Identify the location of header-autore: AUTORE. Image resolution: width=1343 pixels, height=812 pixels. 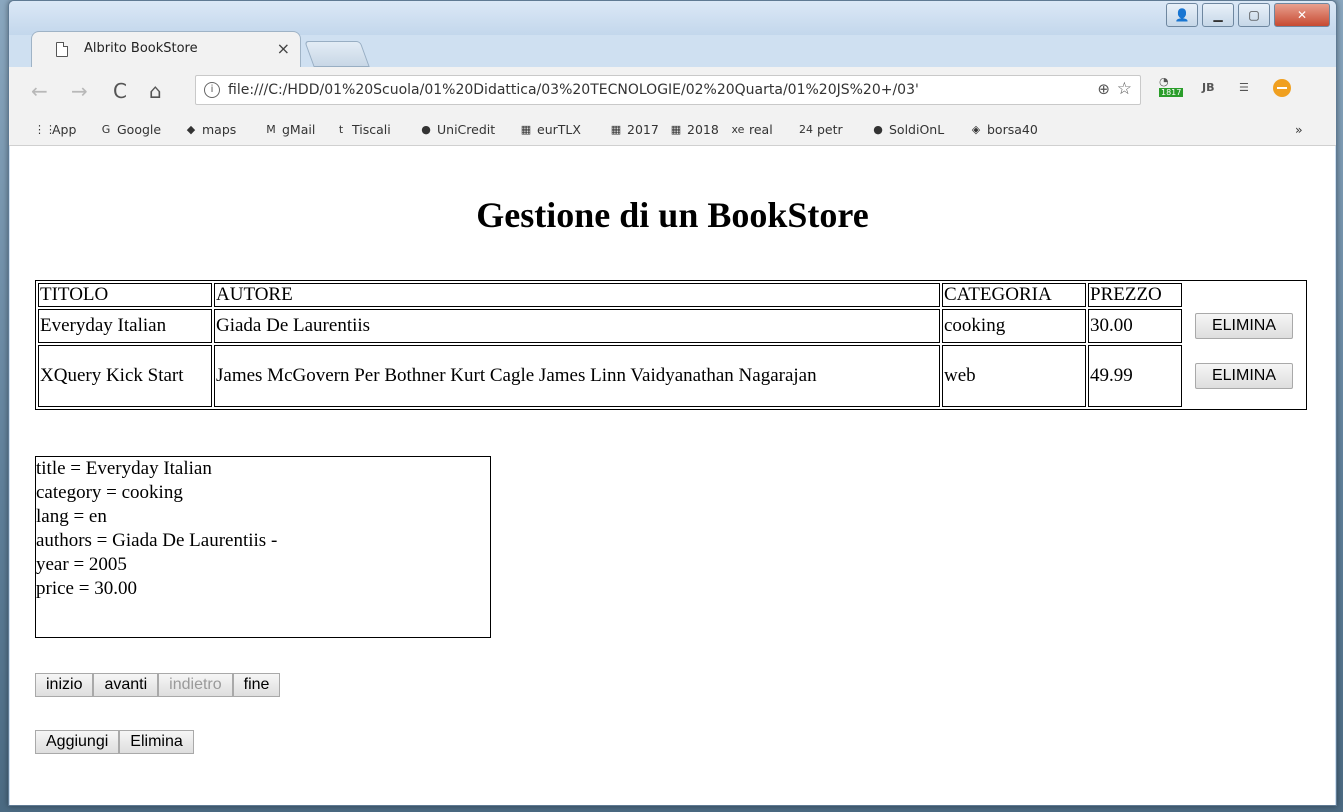
(577, 295).